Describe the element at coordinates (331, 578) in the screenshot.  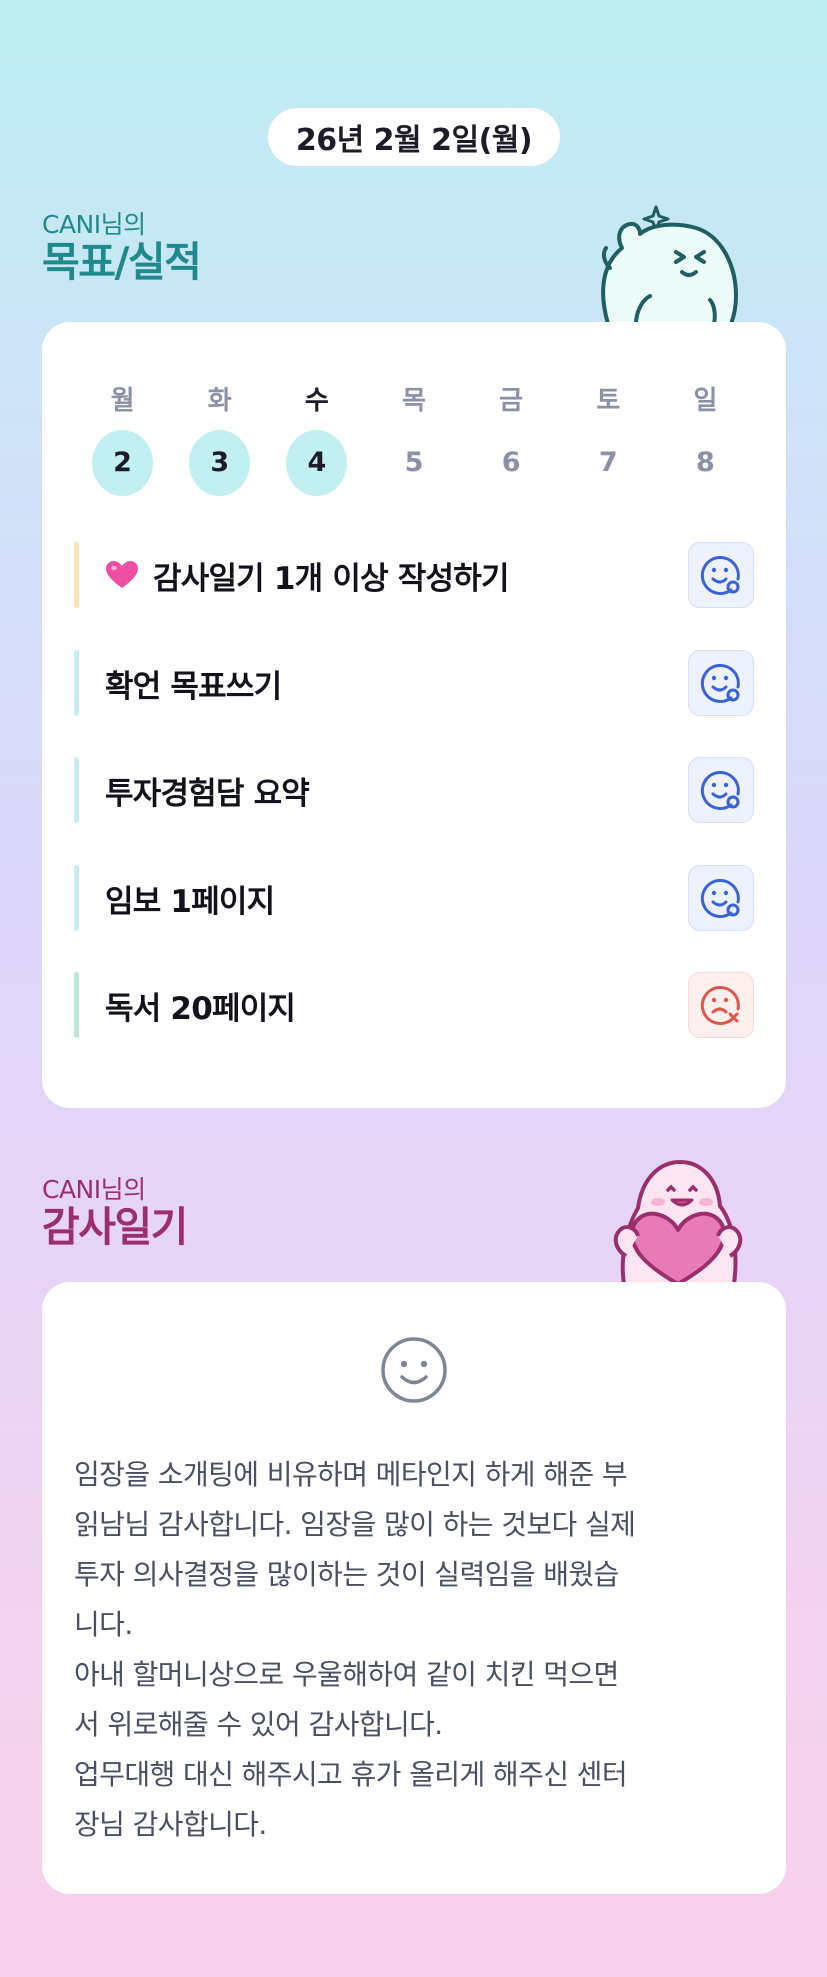
I see `goal-text: 감사일기 1개 이상 작성하기` at that location.